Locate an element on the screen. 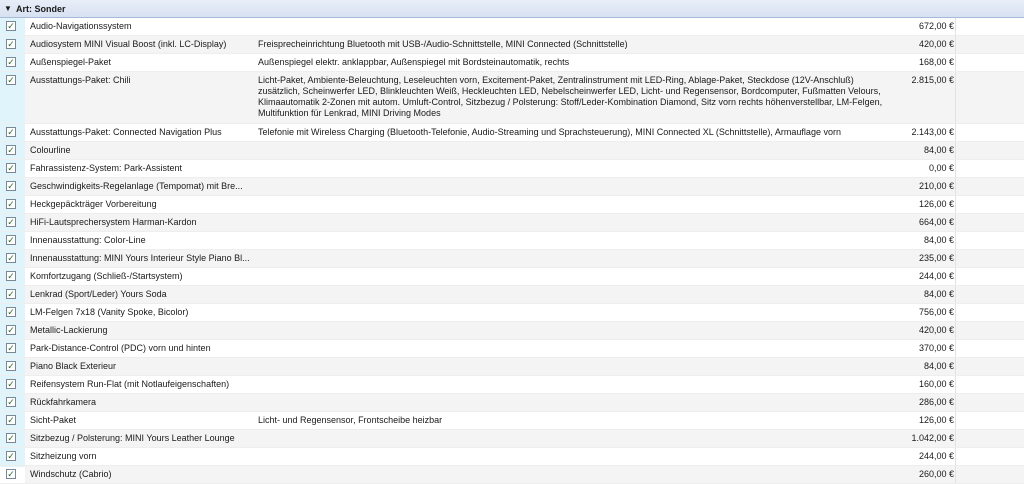  group-header: ▼ Art: Sonder is located at coordinates (512, 9).